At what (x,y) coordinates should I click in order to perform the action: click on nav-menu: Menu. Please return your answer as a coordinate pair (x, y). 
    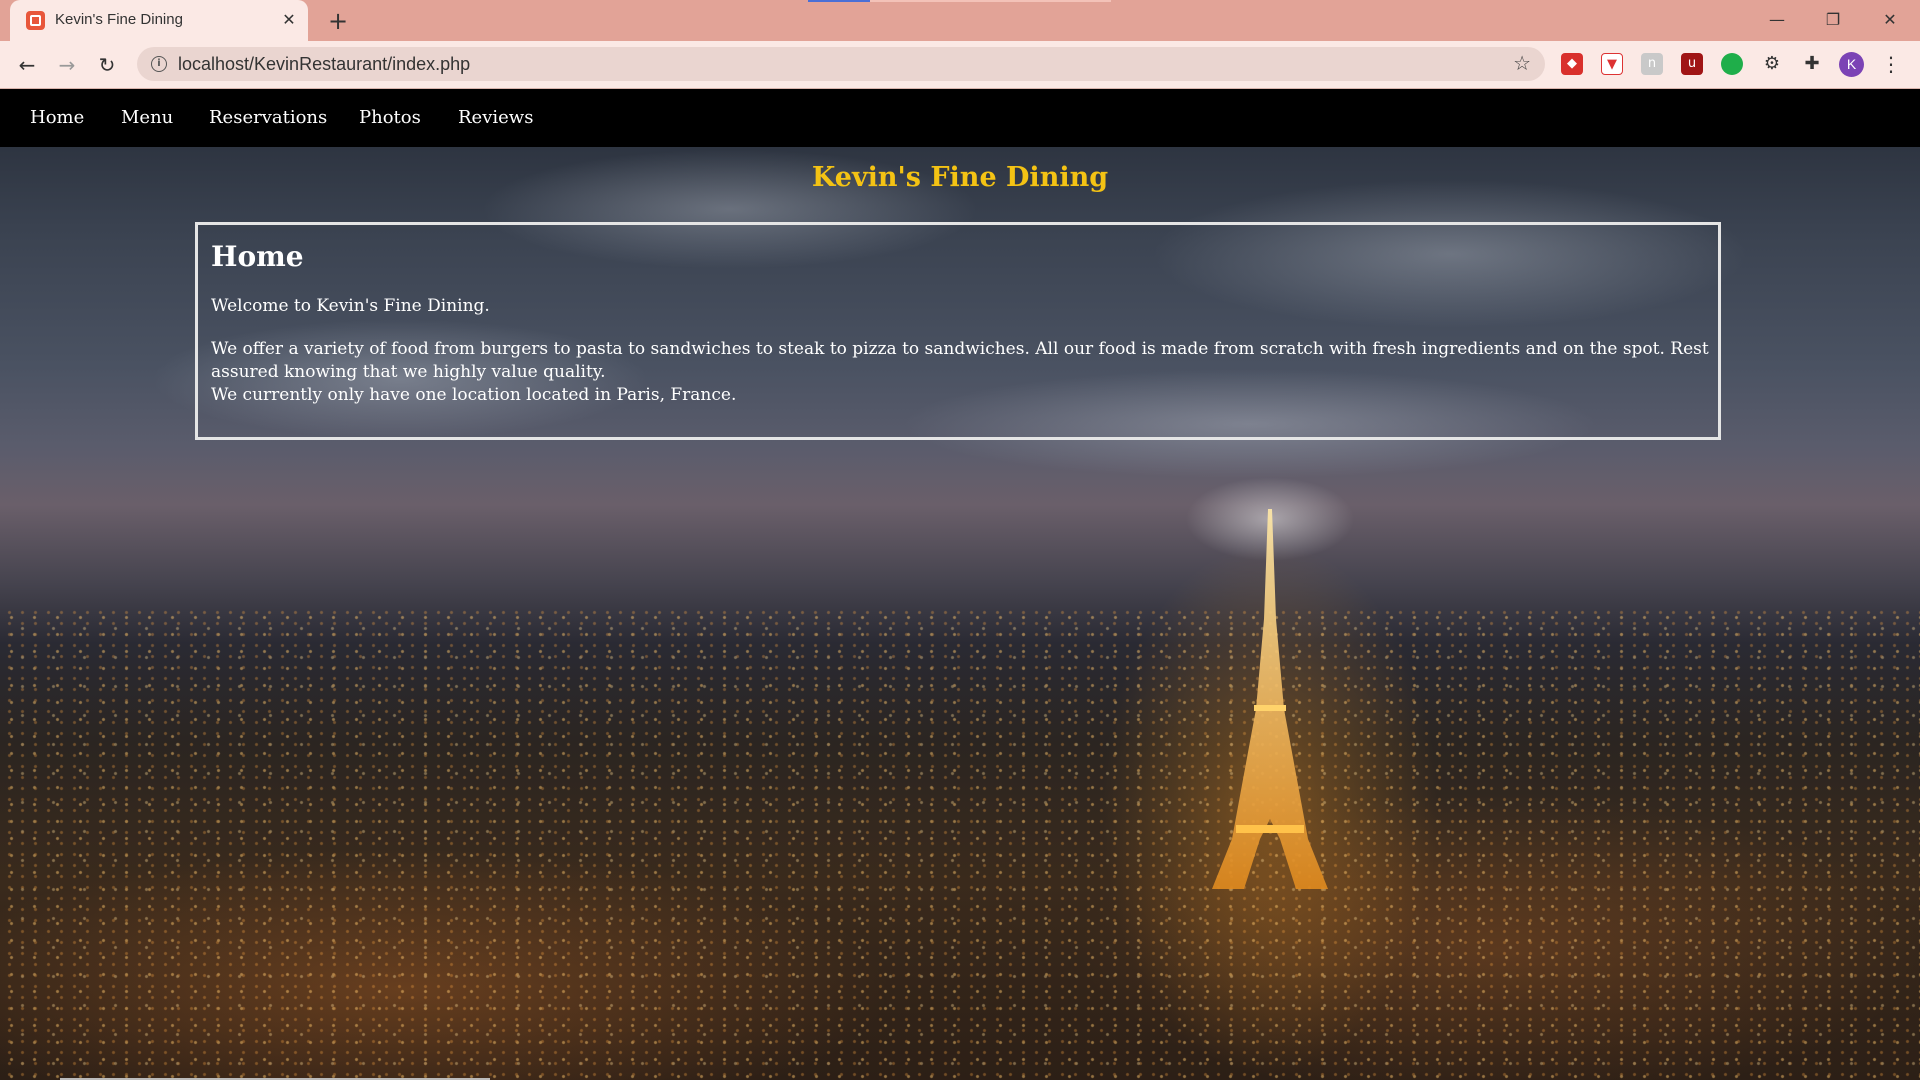
    Looking at the image, I should click on (147, 117).